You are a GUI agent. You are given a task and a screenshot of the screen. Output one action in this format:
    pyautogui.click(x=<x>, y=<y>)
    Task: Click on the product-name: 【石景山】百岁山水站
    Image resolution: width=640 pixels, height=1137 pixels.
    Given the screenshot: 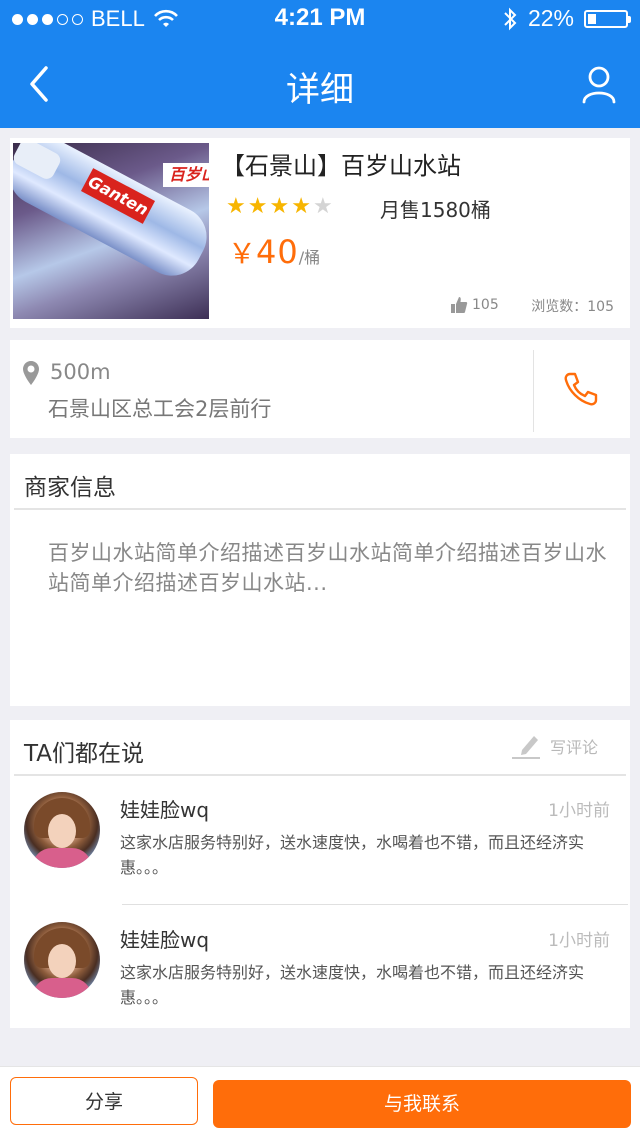 What is the action you would take?
    pyautogui.click(x=341, y=166)
    